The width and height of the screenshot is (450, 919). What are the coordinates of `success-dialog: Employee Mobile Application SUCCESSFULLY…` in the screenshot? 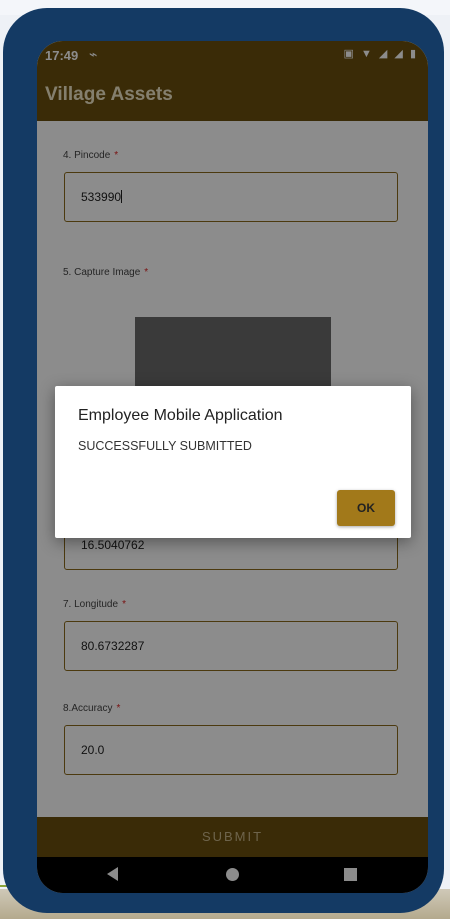 It's located at (233, 462).